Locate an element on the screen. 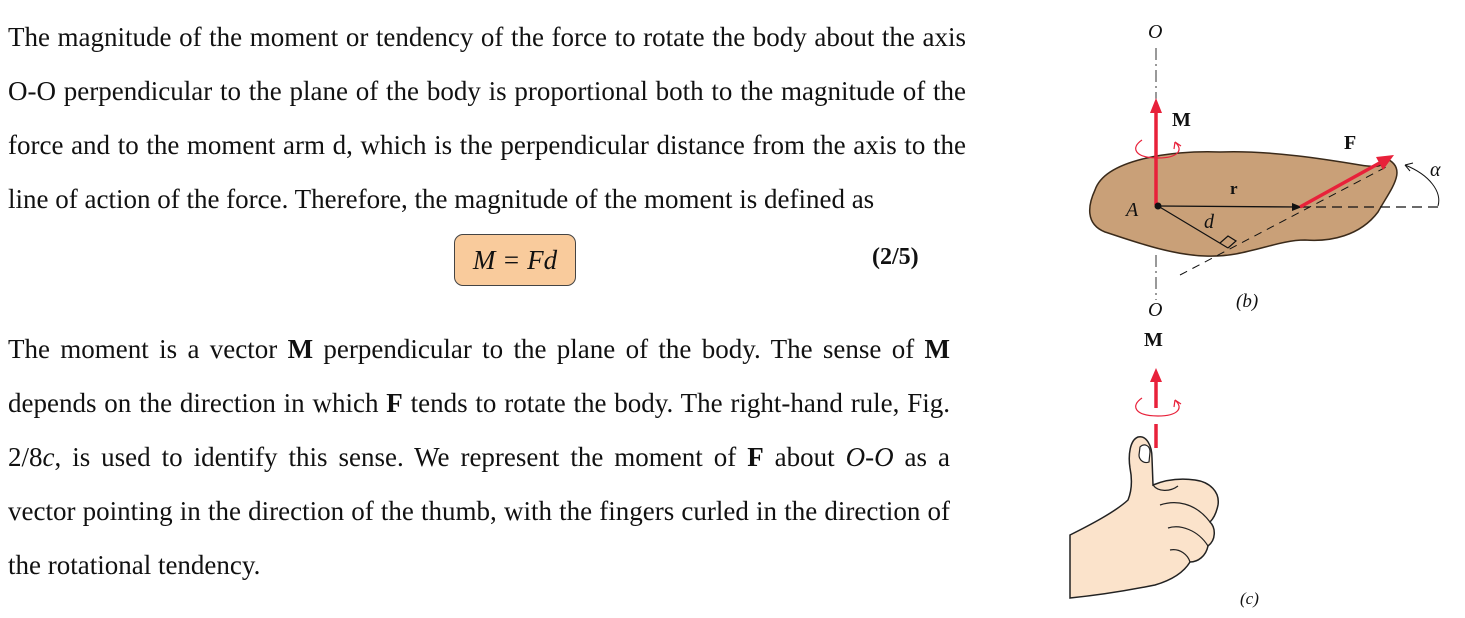 The height and width of the screenshot is (618, 1465). p2-text: The moment is a vector is located at coordinates (148, 349).